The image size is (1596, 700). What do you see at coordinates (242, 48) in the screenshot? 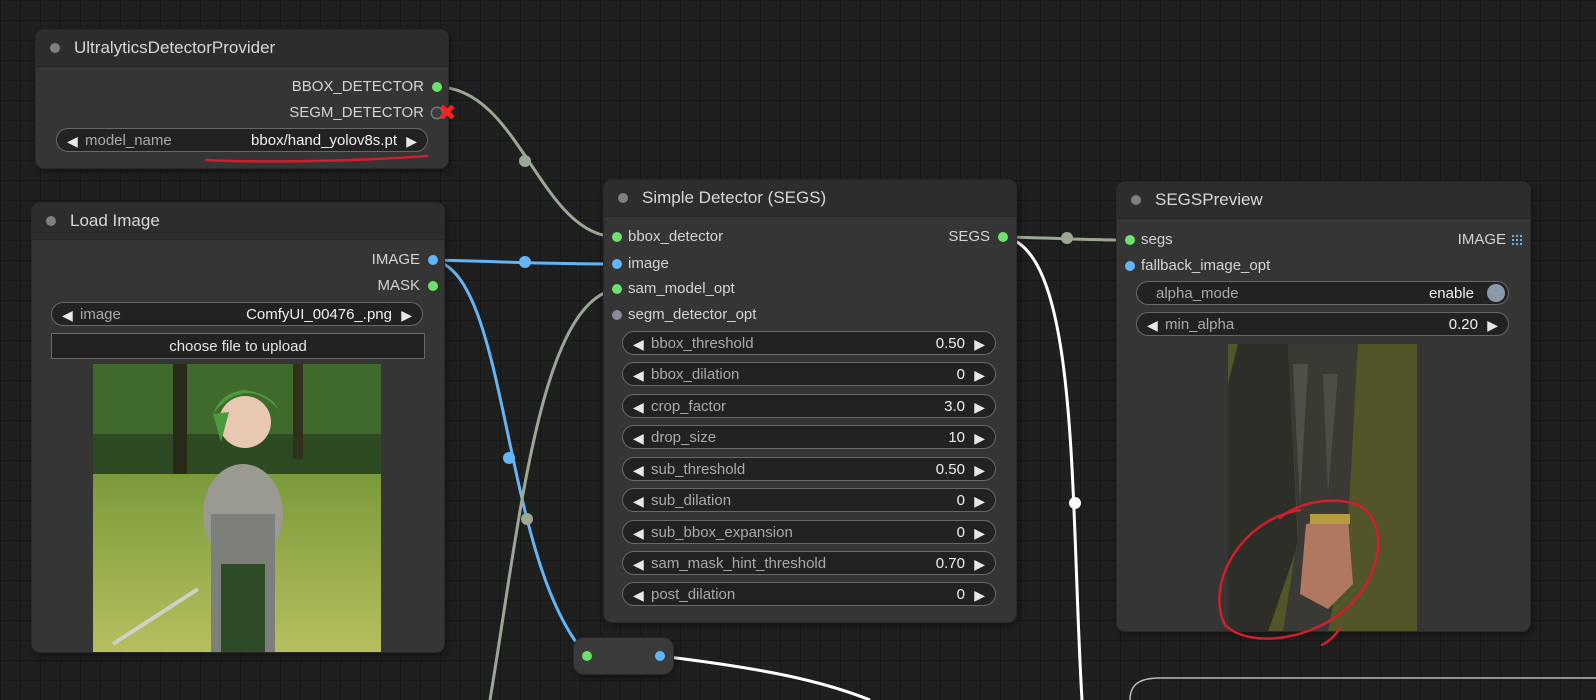
I see `node-title: UltralyticsDetectorProvider` at bounding box center [242, 48].